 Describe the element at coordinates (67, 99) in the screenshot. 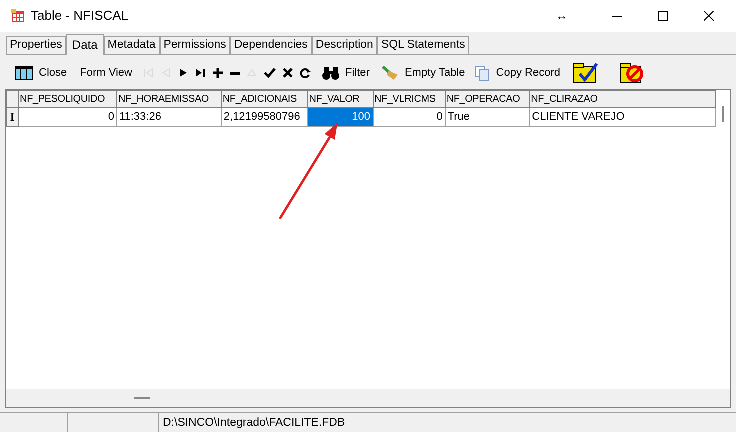

I see `column-header: NF_PESOLIQUIDO` at that location.